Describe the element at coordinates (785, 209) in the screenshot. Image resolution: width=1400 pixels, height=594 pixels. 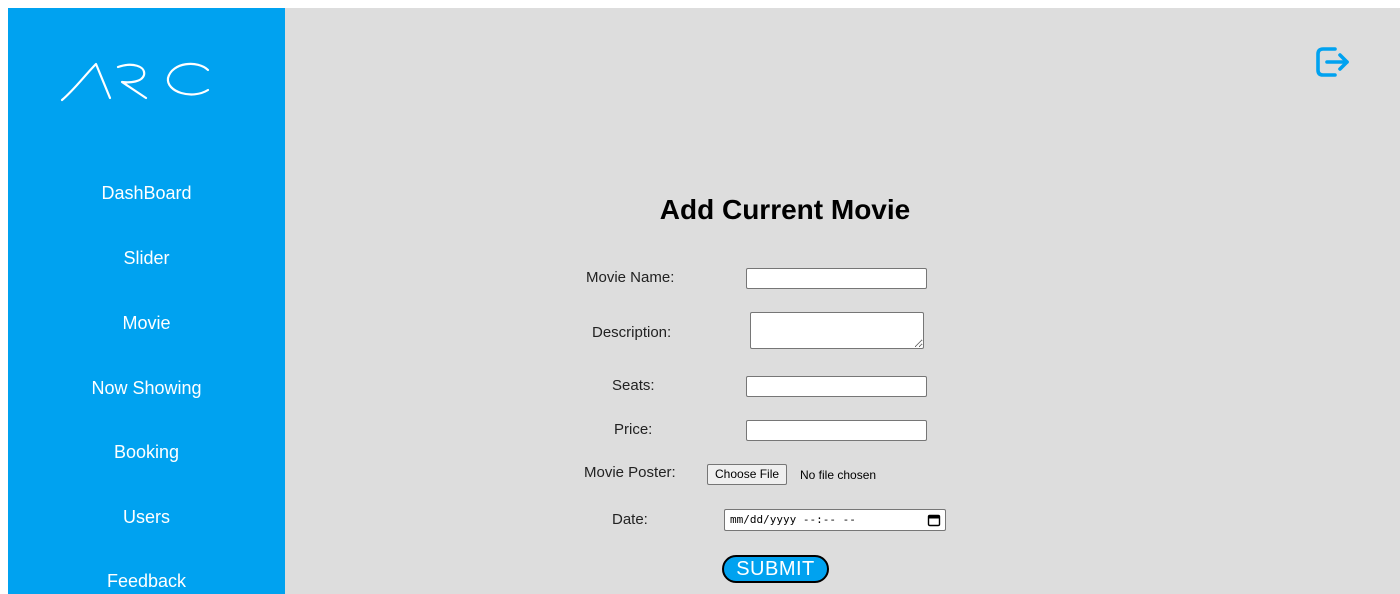
I see `page-title: Add Current Movie` at that location.